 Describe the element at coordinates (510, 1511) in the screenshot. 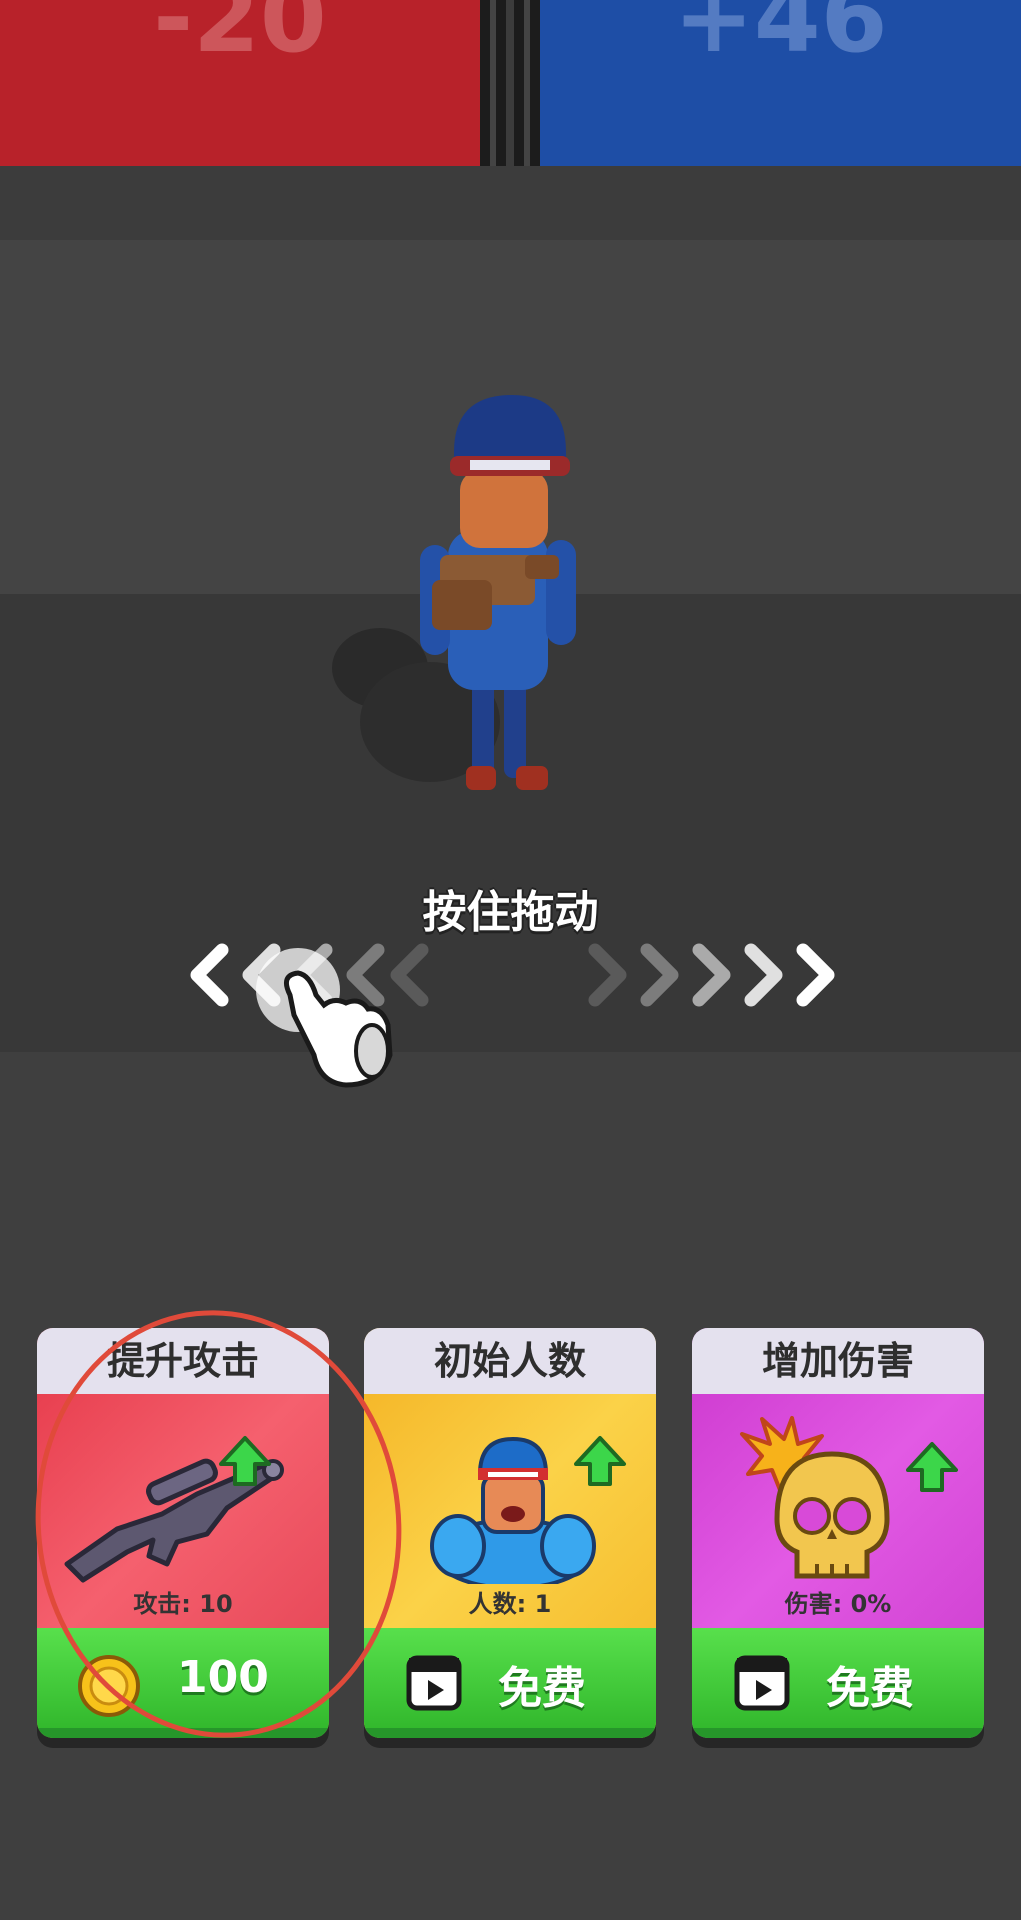

I see `card-body: 人数: 1` at that location.